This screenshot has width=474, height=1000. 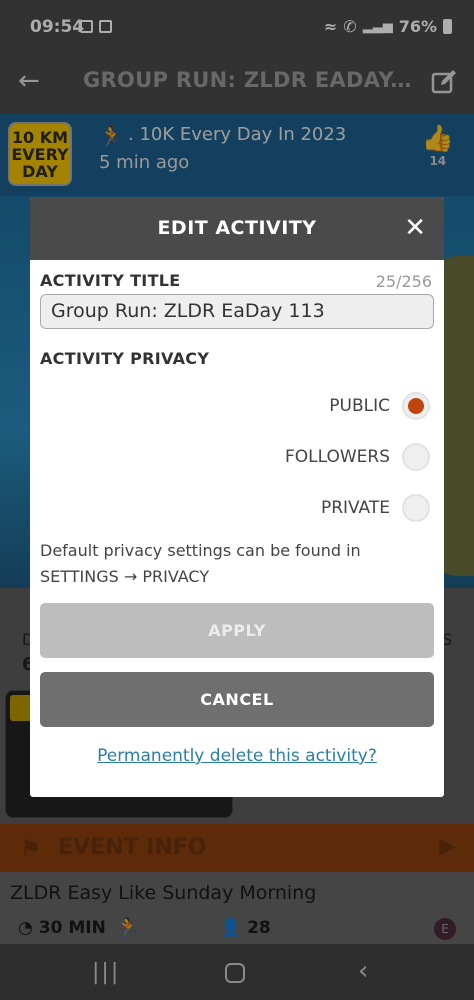 What do you see at coordinates (359, 406) in the screenshot?
I see `privacy-option-label: PUBLIC` at bounding box center [359, 406].